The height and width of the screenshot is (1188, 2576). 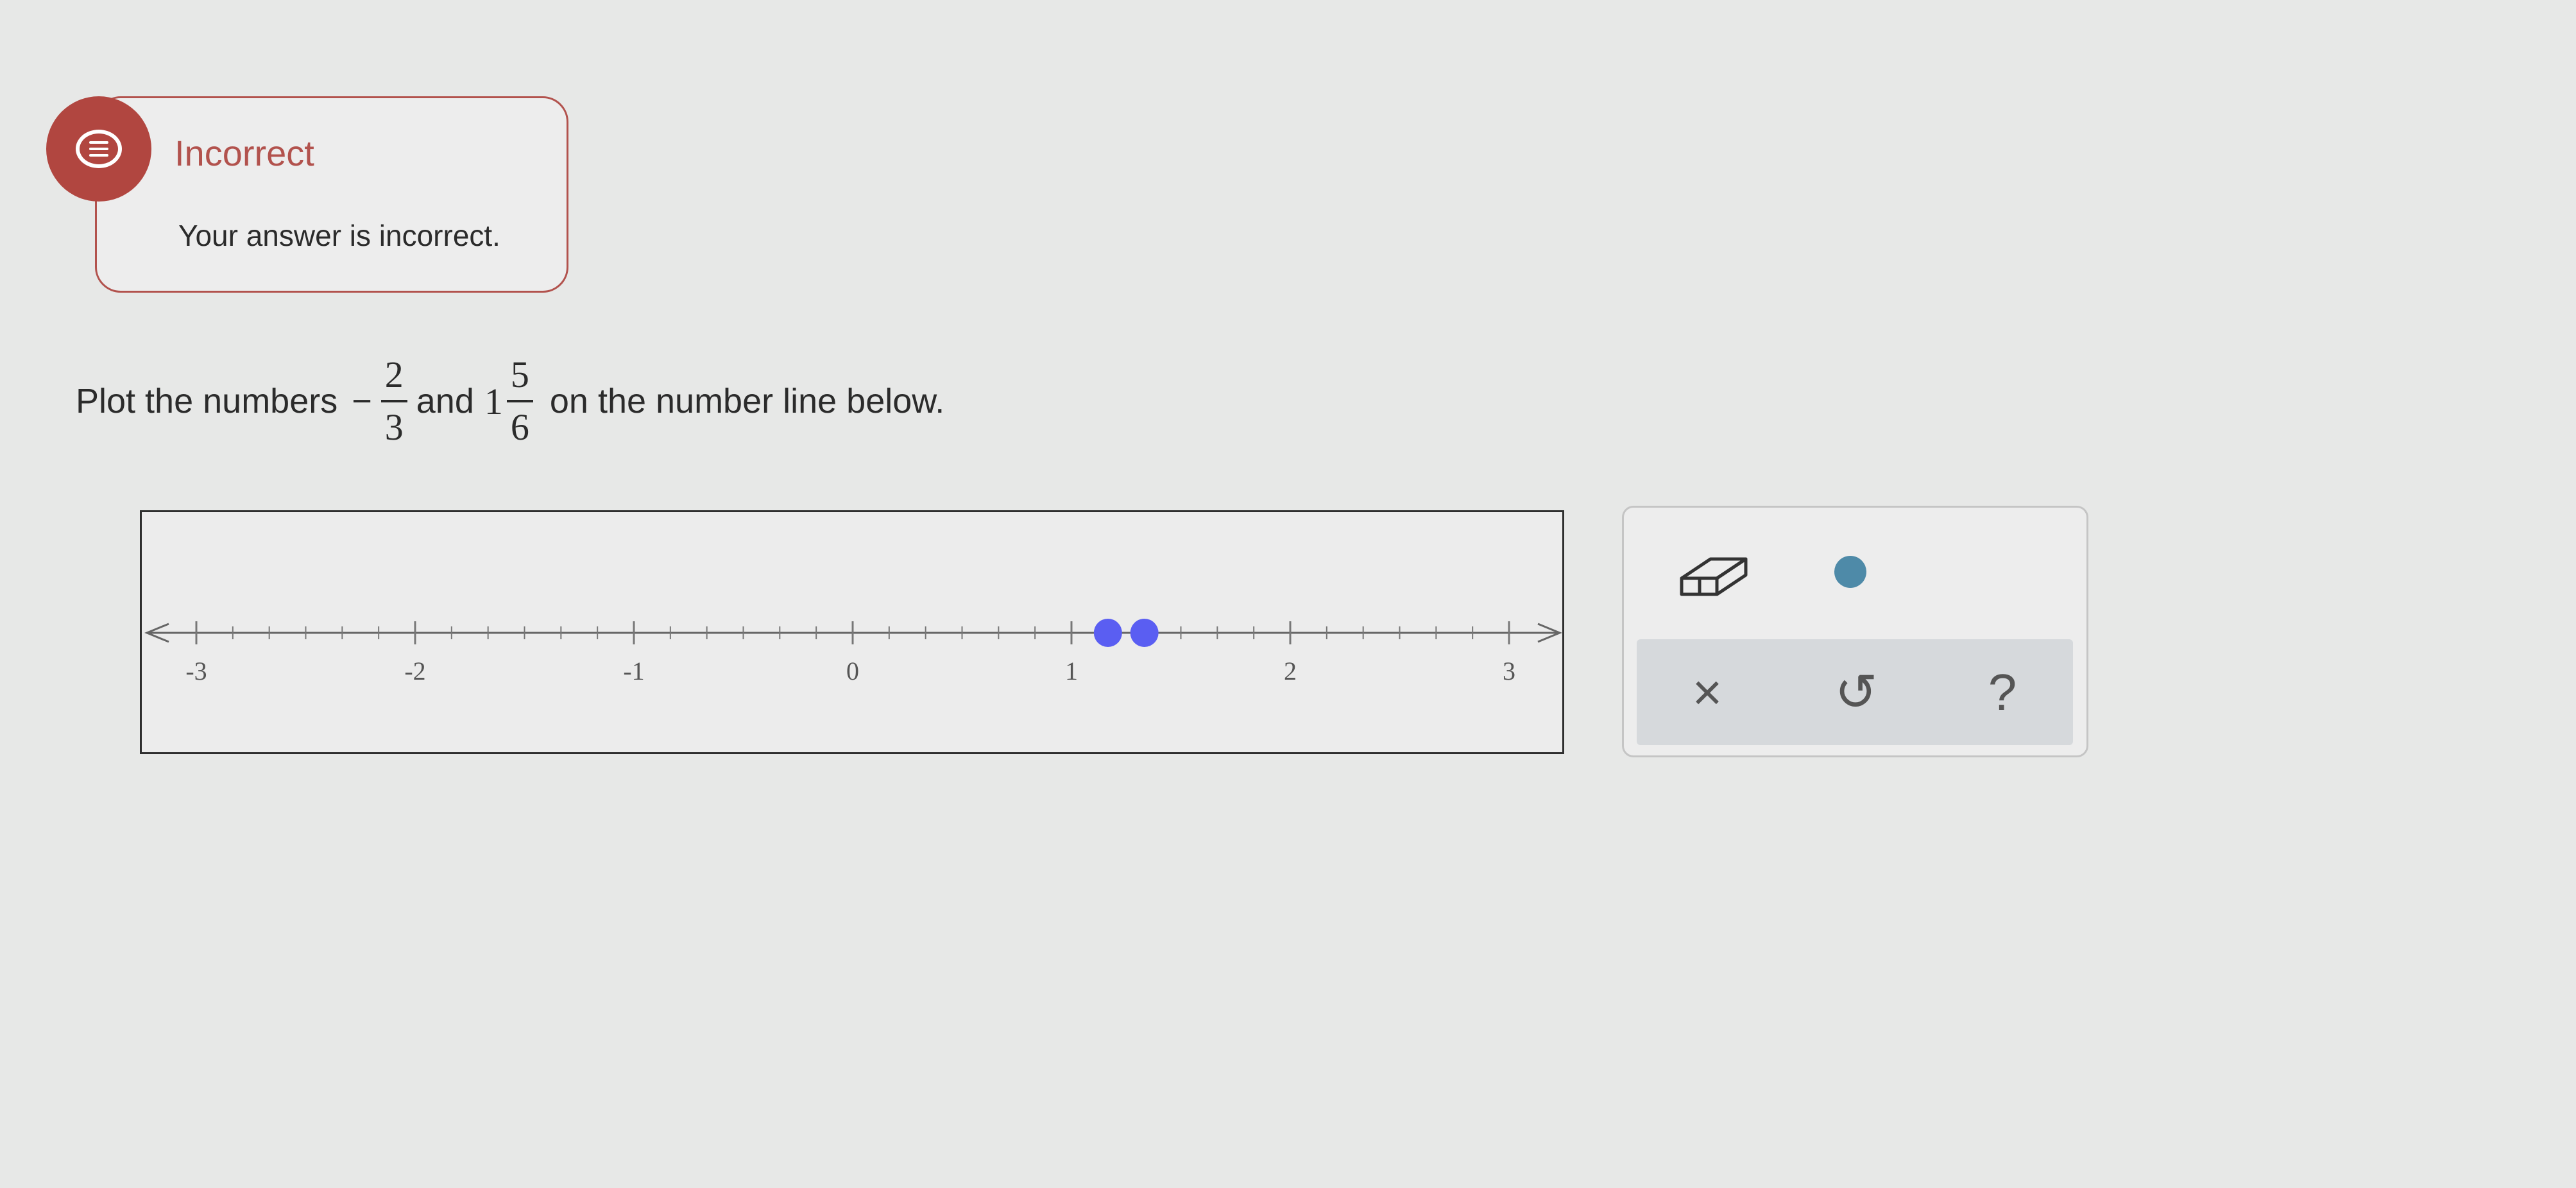 What do you see at coordinates (98, 149) in the screenshot?
I see `chat-icon` at bounding box center [98, 149].